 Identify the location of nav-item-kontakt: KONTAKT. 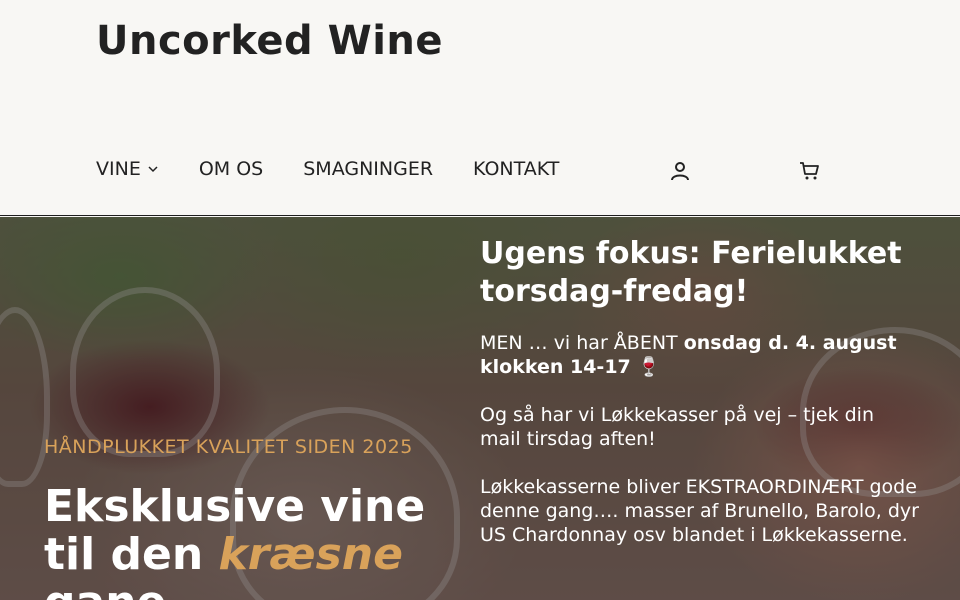
(516, 169).